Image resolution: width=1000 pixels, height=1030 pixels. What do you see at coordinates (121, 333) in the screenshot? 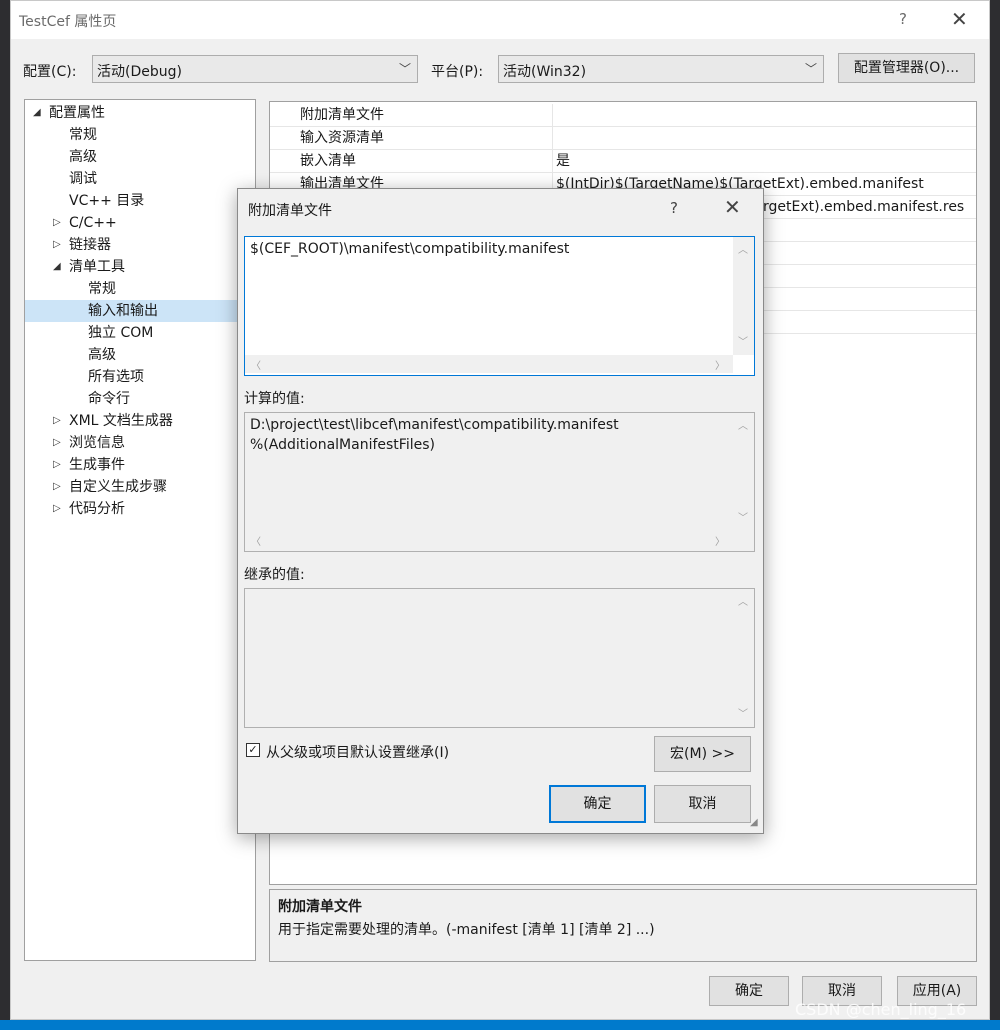
I see `tree-item-label: 独立 COM` at bounding box center [121, 333].